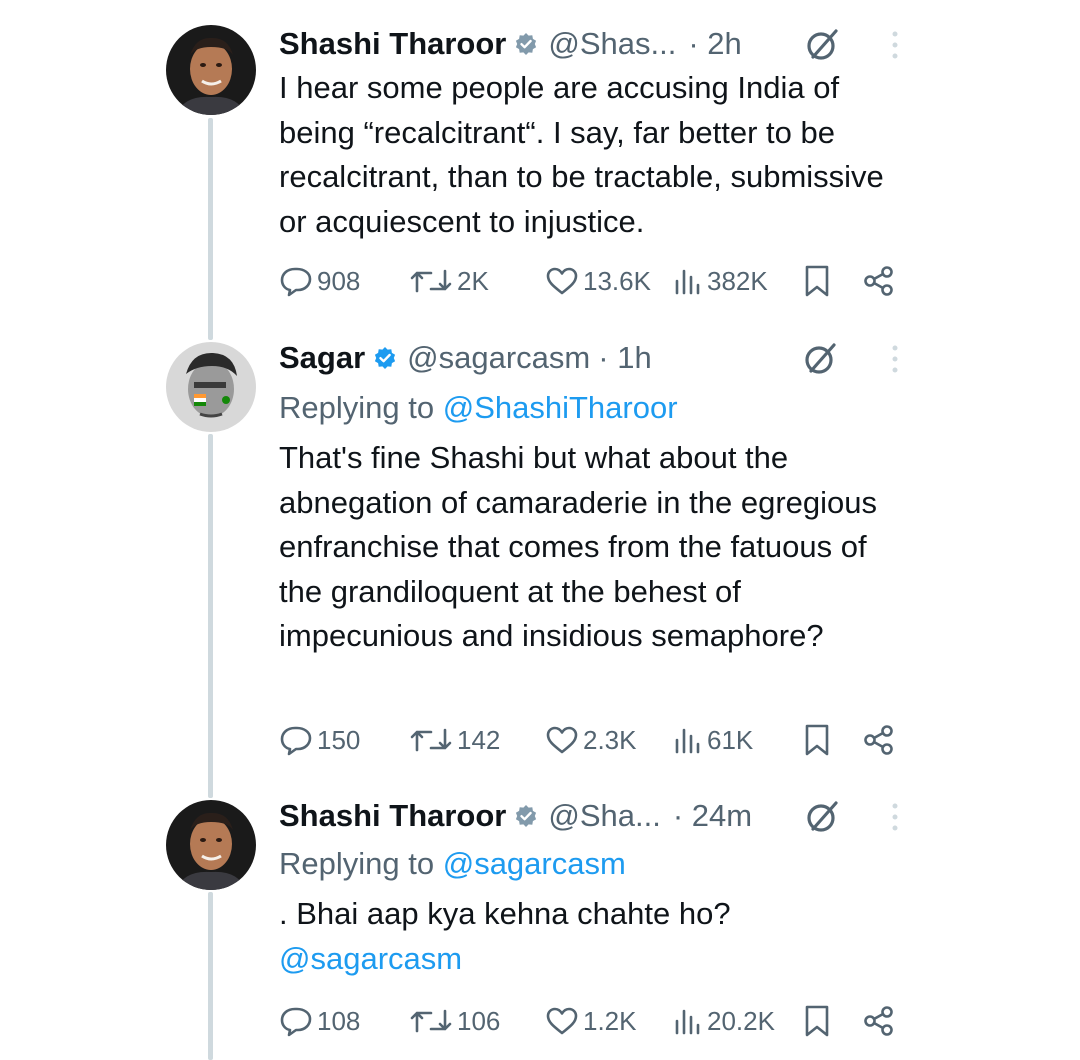 The width and height of the screenshot is (1080, 1060). What do you see at coordinates (211, 387) in the screenshot?
I see `avatar-sagar` at bounding box center [211, 387].